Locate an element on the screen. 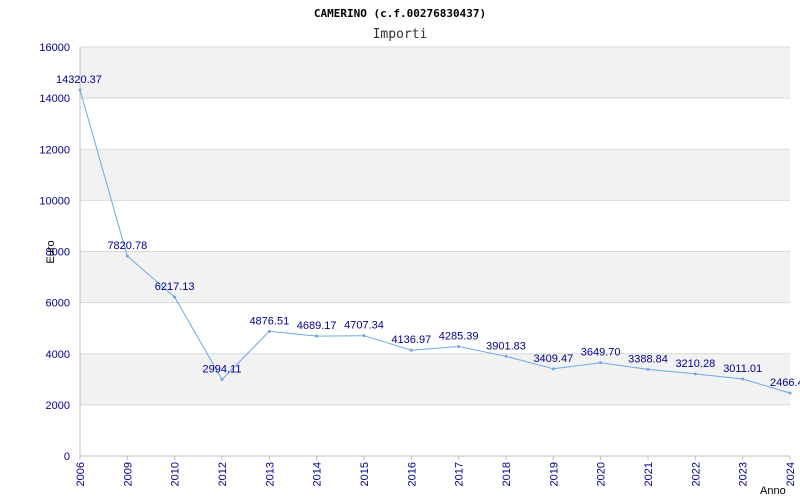  x-tick-label: 2019 is located at coordinates (554, 474).